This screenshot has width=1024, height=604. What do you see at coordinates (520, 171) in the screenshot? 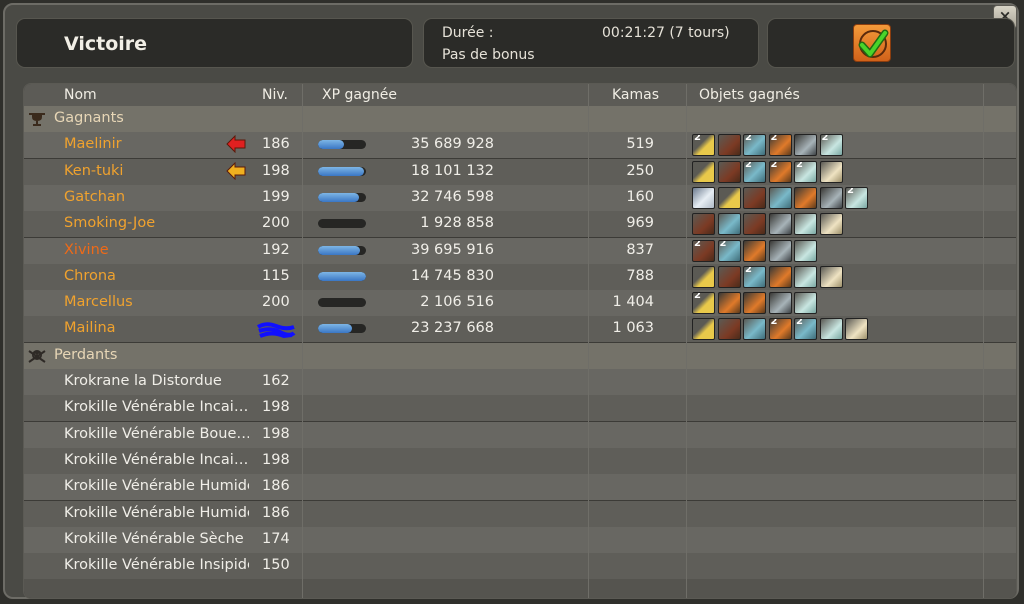
I see `table-row: Ken-tuki 198 18 101 132 250 2 2 2` at bounding box center [520, 171].